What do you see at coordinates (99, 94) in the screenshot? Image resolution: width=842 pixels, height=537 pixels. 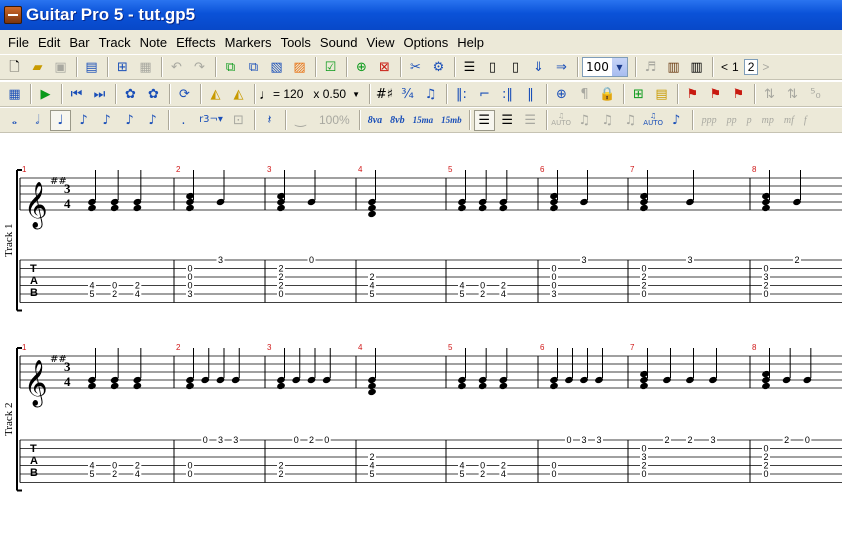 I see `go-end-icon: ⏭` at bounding box center [99, 94].